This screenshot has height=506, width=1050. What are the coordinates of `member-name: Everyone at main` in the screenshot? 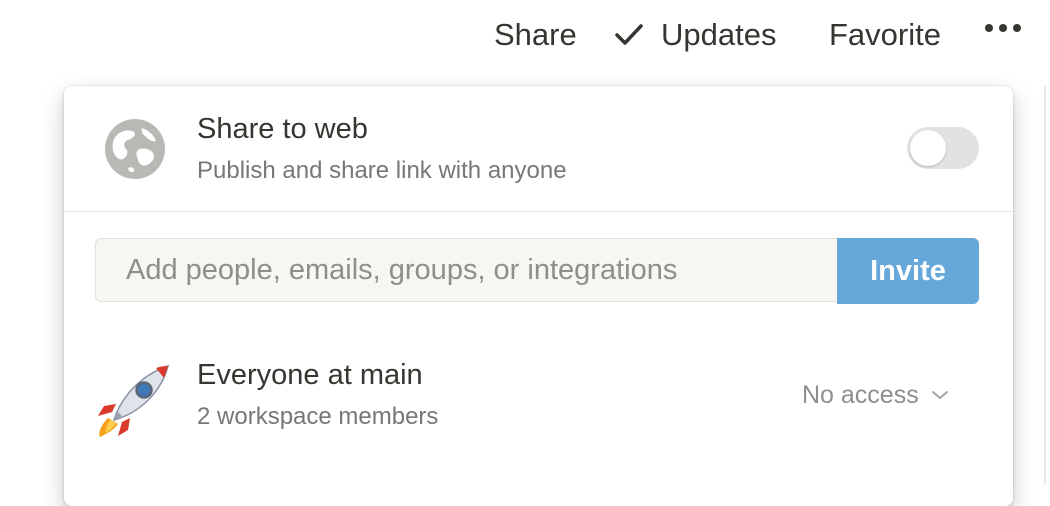 It's located at (310, 375).